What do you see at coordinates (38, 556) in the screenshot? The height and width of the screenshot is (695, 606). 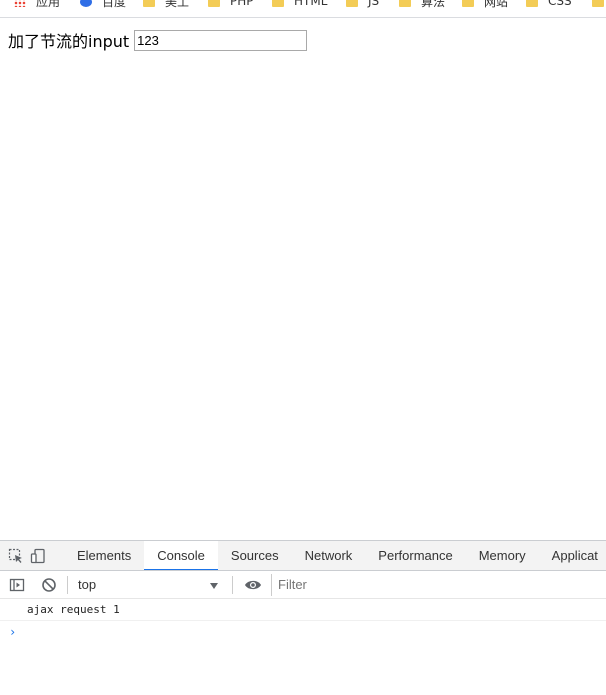 I see `device-toolbar-icon` at bounding box center [38, 556].